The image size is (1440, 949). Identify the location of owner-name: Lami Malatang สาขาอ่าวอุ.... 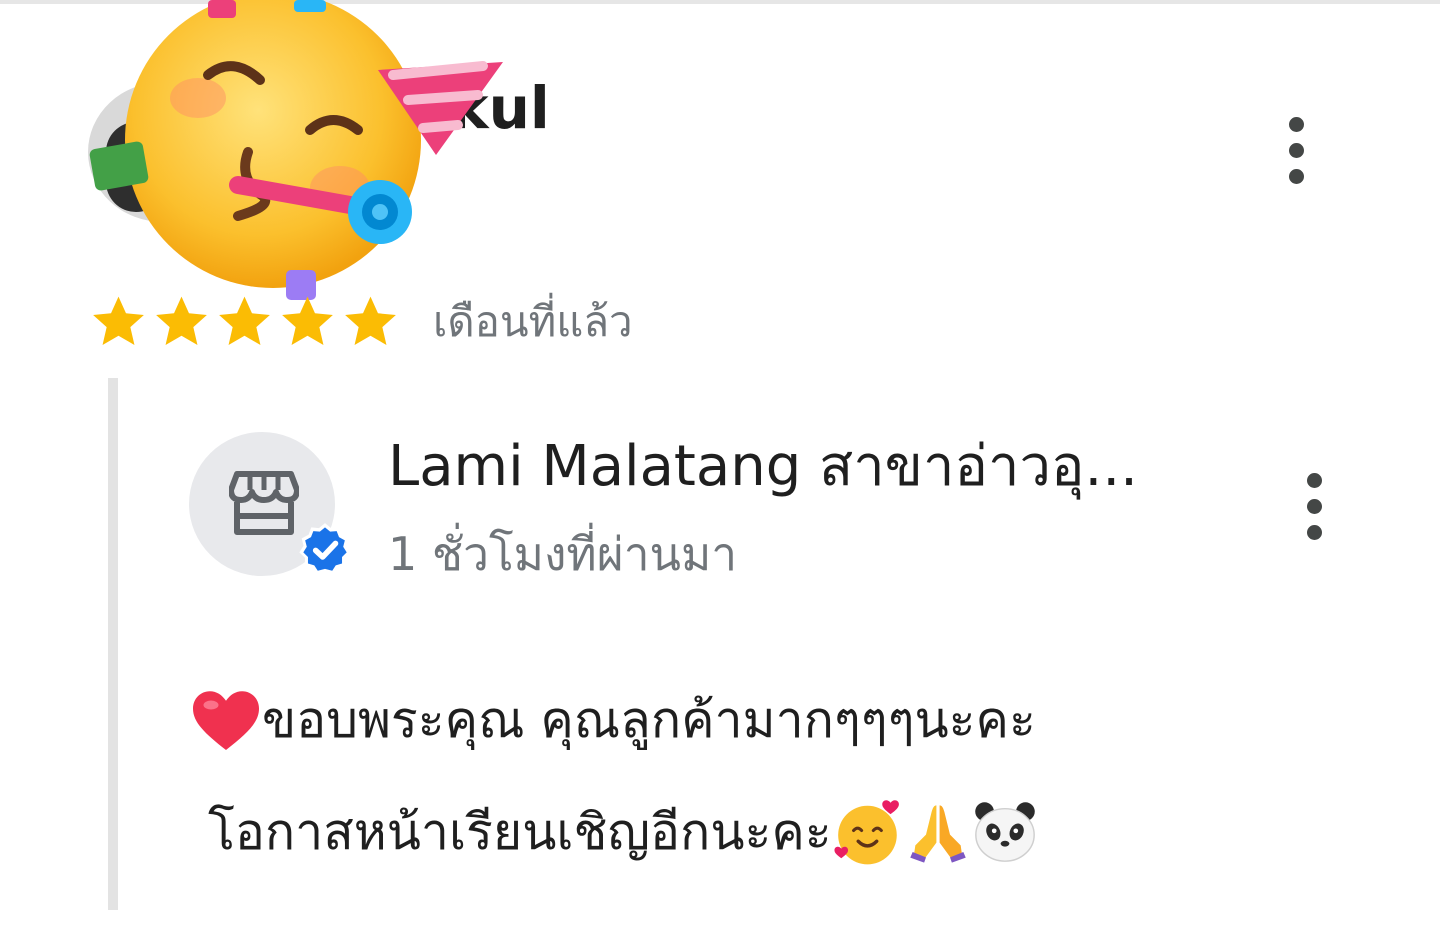
(763, 467).